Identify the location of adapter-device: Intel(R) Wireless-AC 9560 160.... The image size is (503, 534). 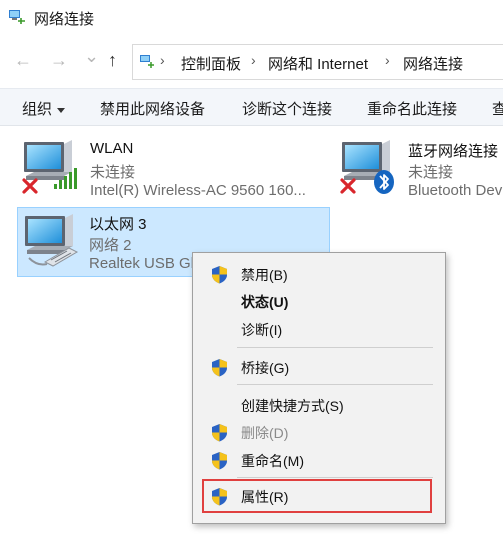
(198, 190).